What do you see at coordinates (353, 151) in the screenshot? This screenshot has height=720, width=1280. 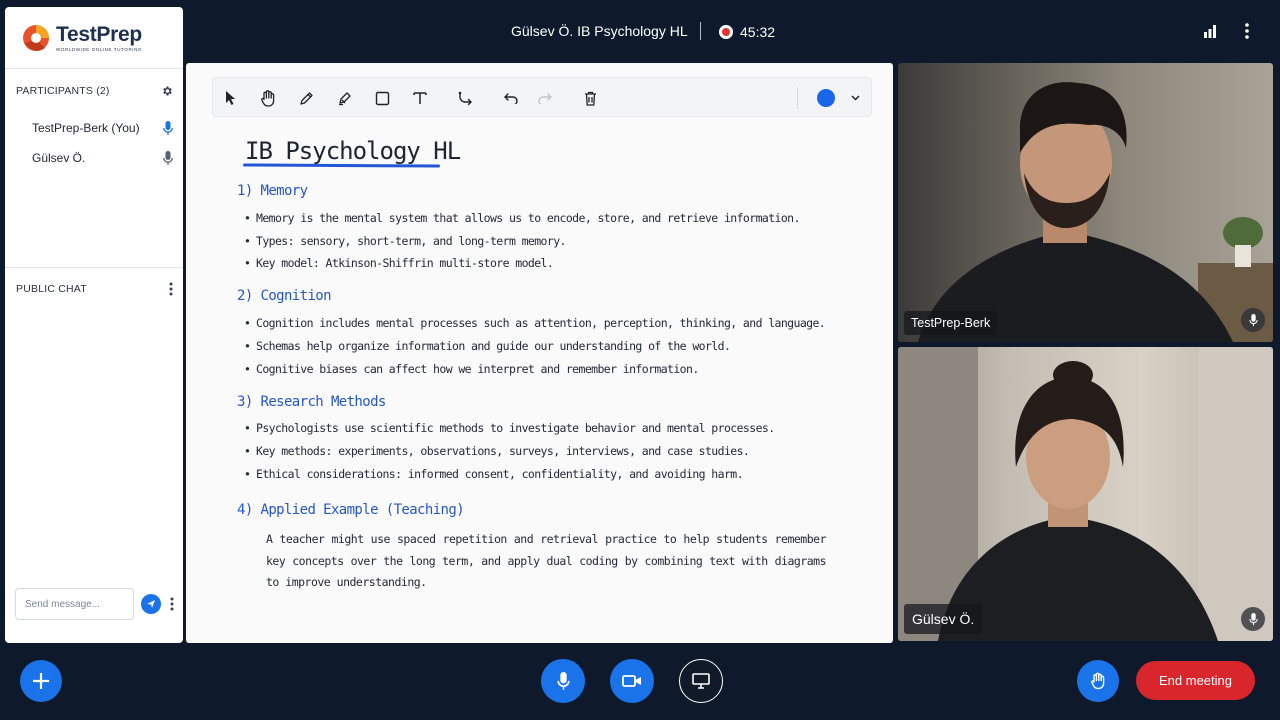 I see `whiteboard-title: IB Psychology HL` at bounding box center [353, 151].